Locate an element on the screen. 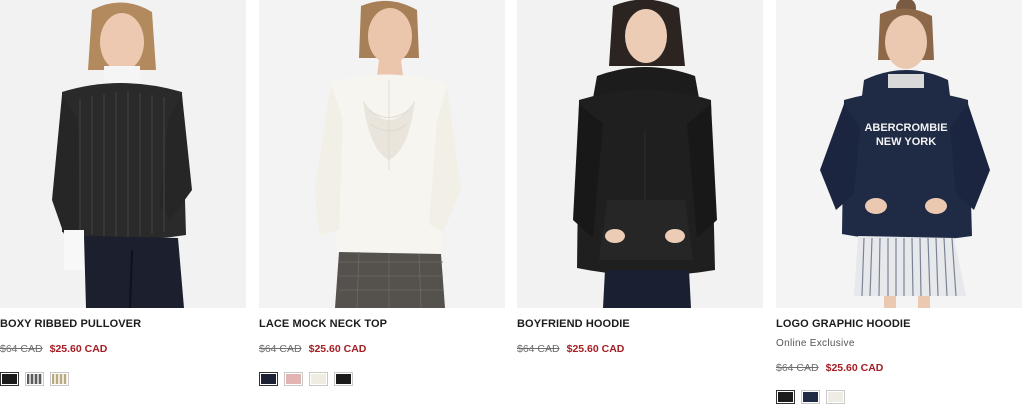 Image resolution: width=1024 pixels, height=414 pixels. swatch-grey-stripe is located at coordinates (34, 379).